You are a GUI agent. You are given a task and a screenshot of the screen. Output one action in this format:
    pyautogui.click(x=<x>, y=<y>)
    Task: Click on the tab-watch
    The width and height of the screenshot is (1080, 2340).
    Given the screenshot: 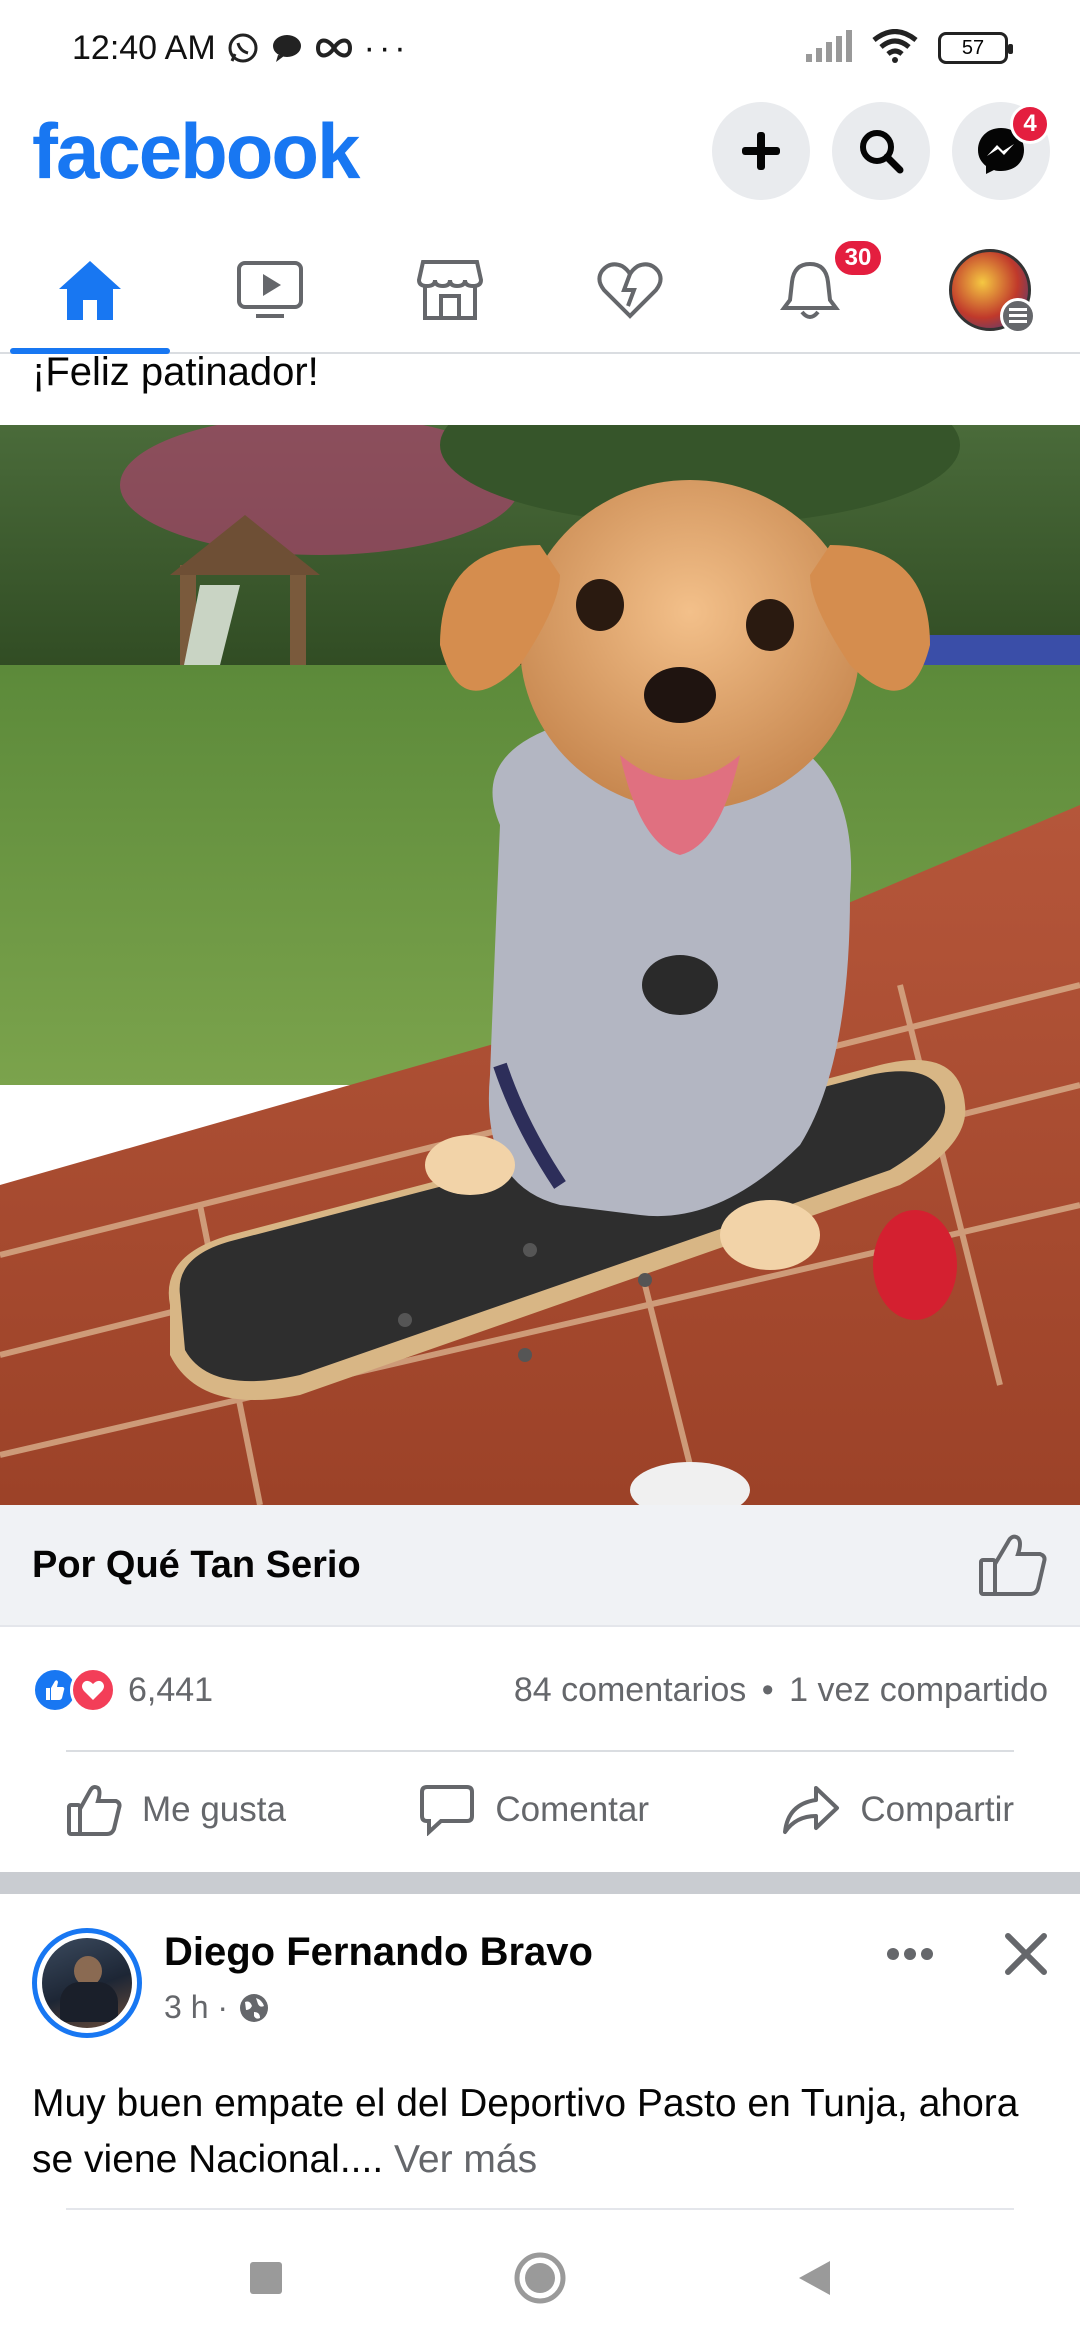 What is the action you would take?
    pyautogui.click(x=270, y=290)
    